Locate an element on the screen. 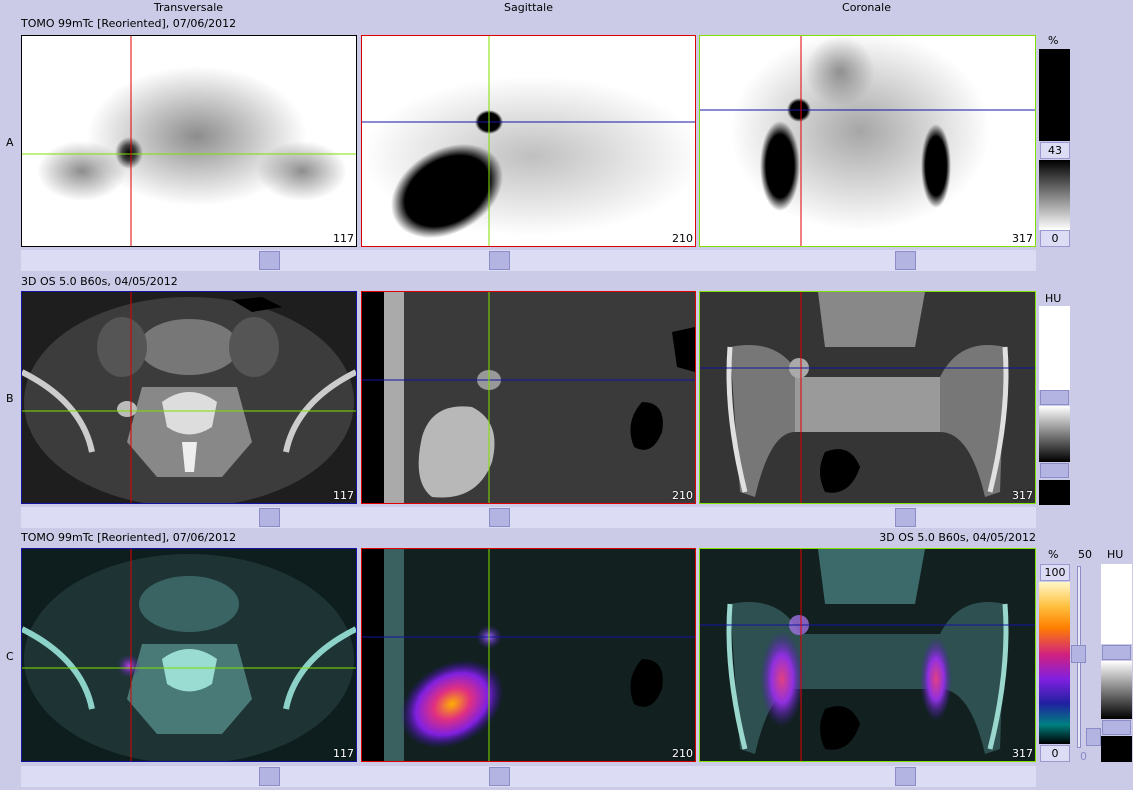  colorbar-b-lower-handle is located at coordinates (1054, 470).